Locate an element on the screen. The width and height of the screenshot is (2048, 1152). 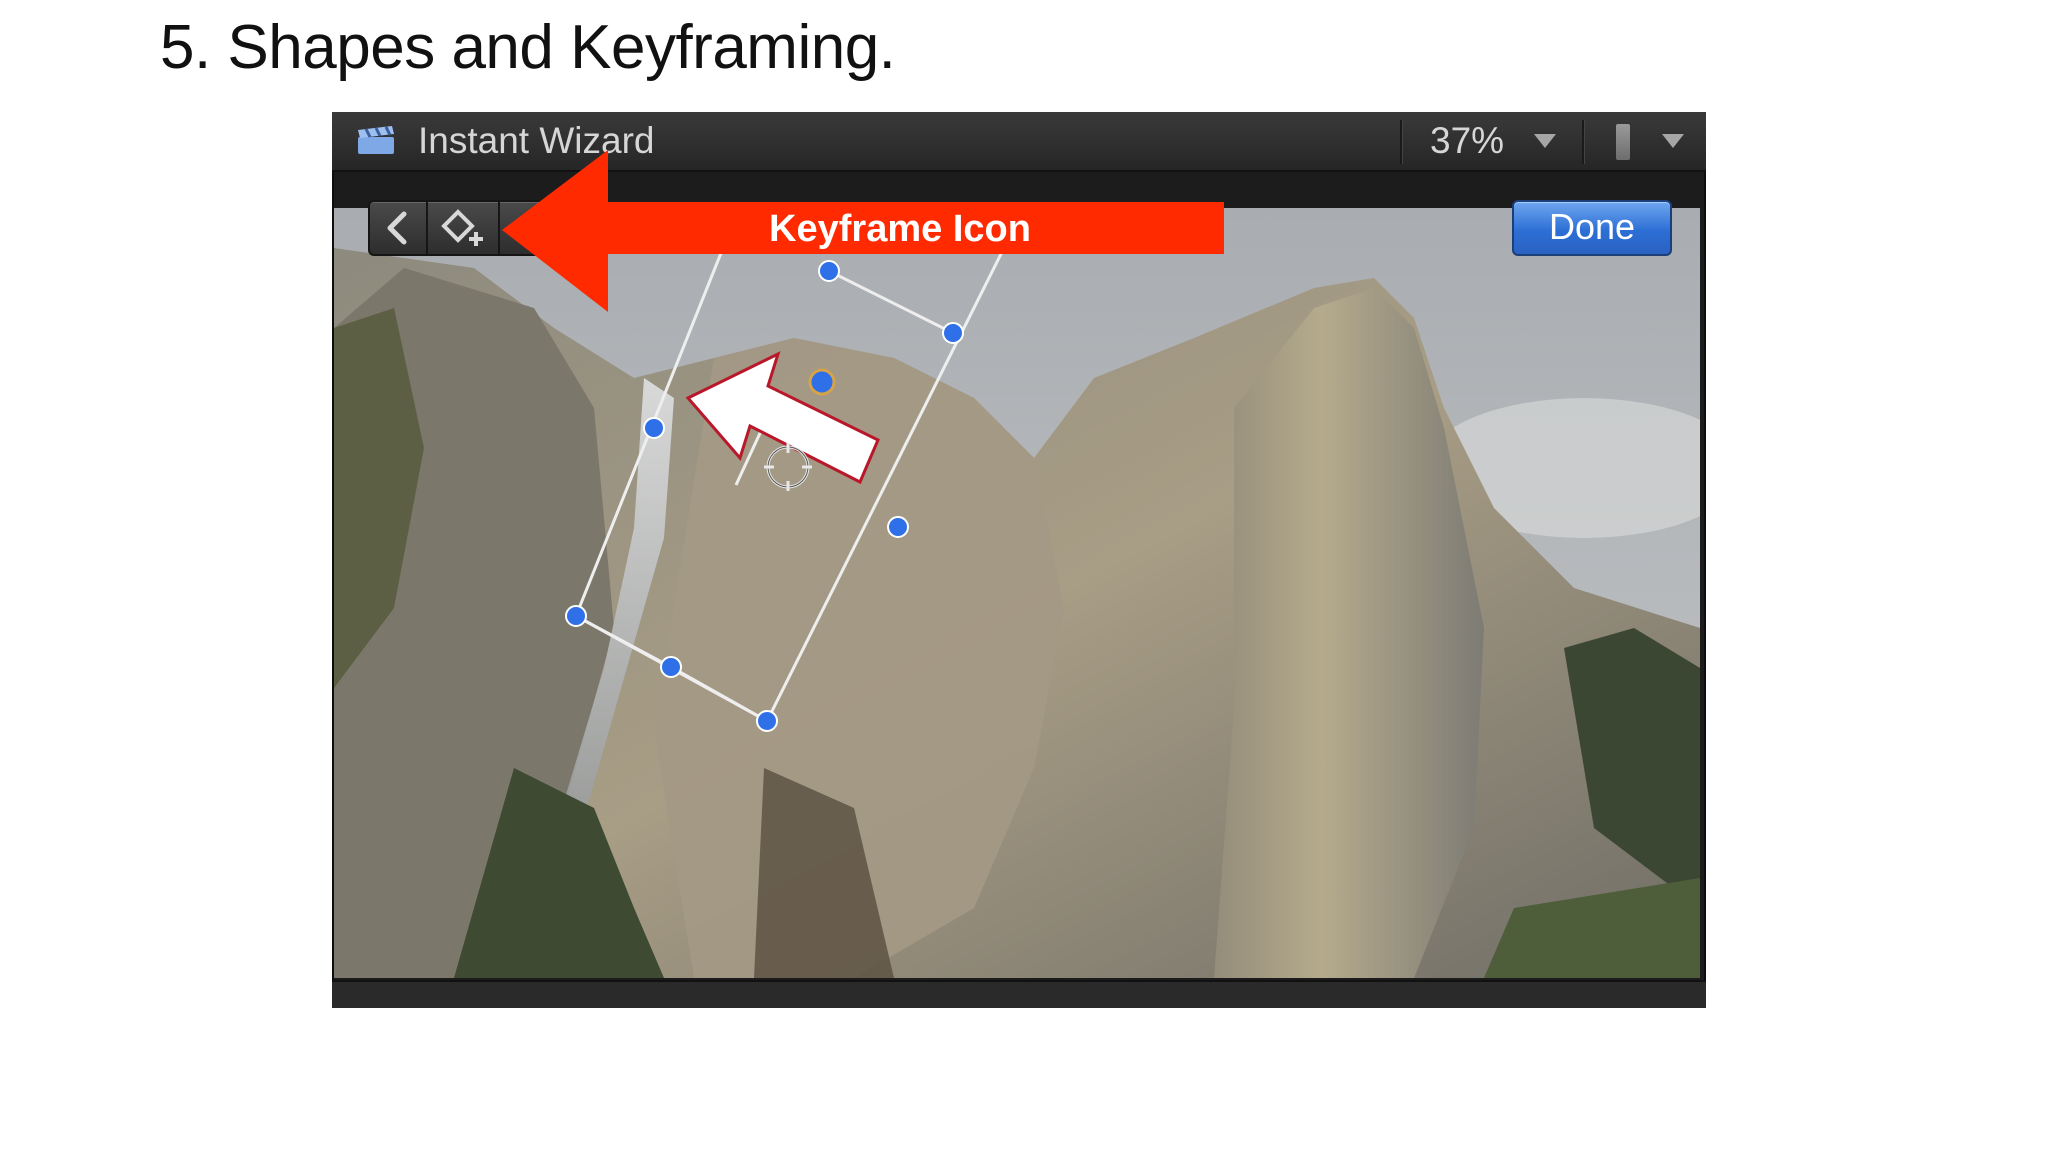
keyframe-nav-group is located at coordinates (460, 228).